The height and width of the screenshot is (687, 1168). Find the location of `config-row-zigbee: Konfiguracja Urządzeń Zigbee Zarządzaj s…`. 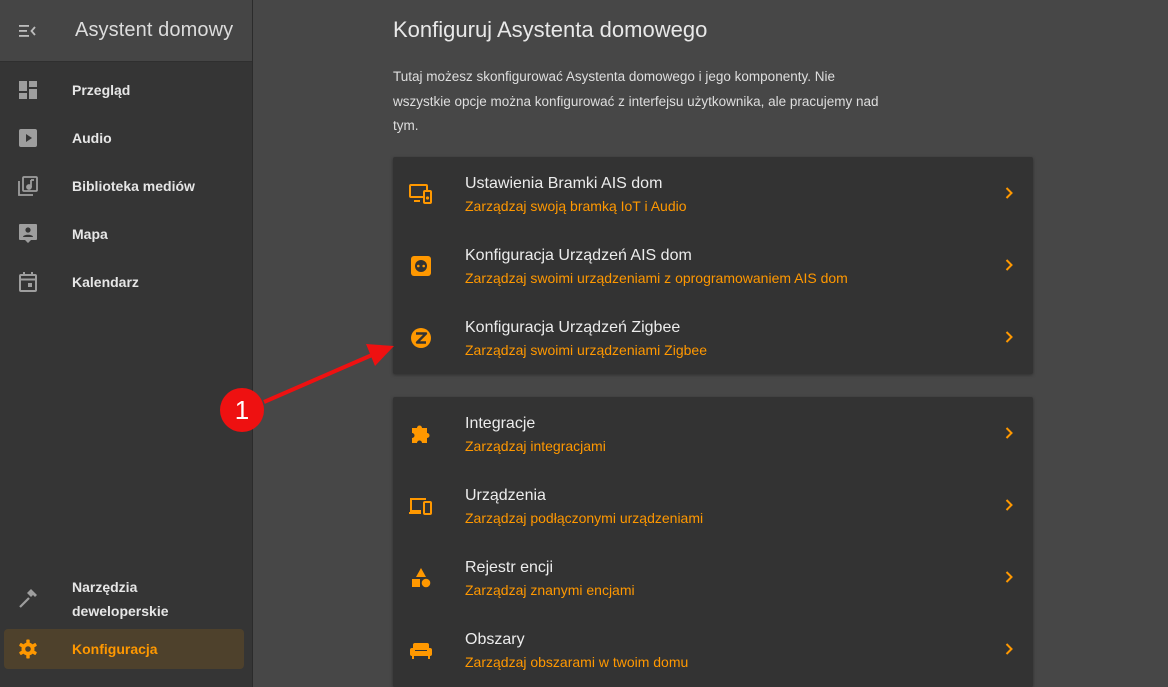

config-row-zigbee: Konfiguracja Urządzeń Zigbee Zarządzaj s… is located at coordinates (713, 337).